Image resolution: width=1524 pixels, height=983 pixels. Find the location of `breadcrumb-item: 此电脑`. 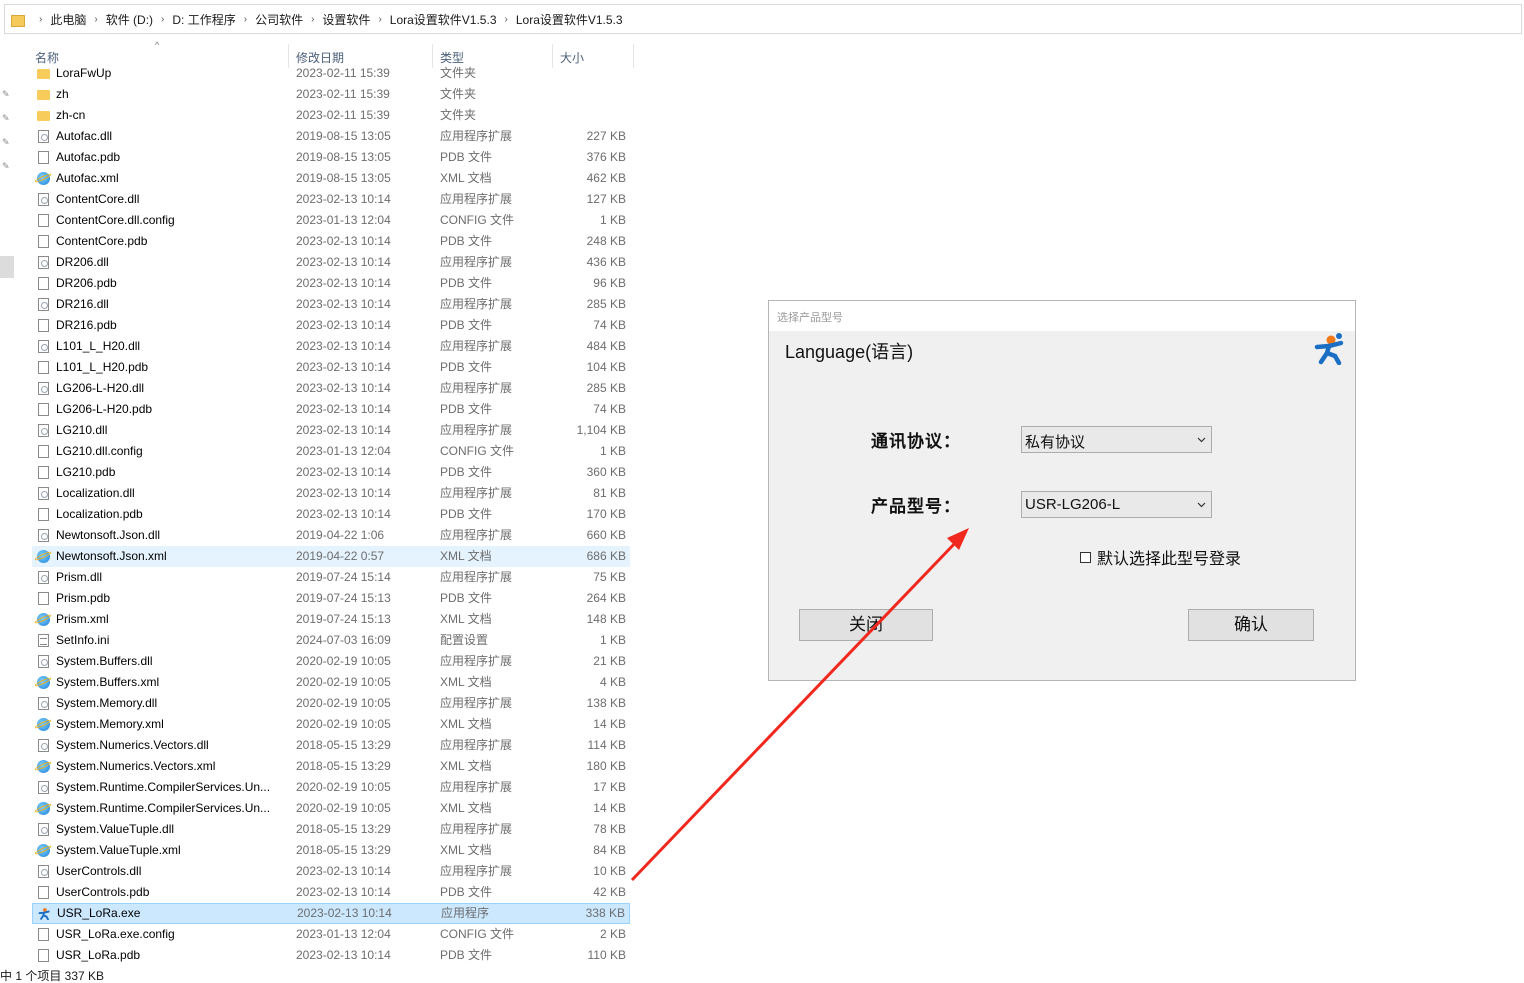

breadcrumb-item: 此电脑 is located at coordinates (68, 19).